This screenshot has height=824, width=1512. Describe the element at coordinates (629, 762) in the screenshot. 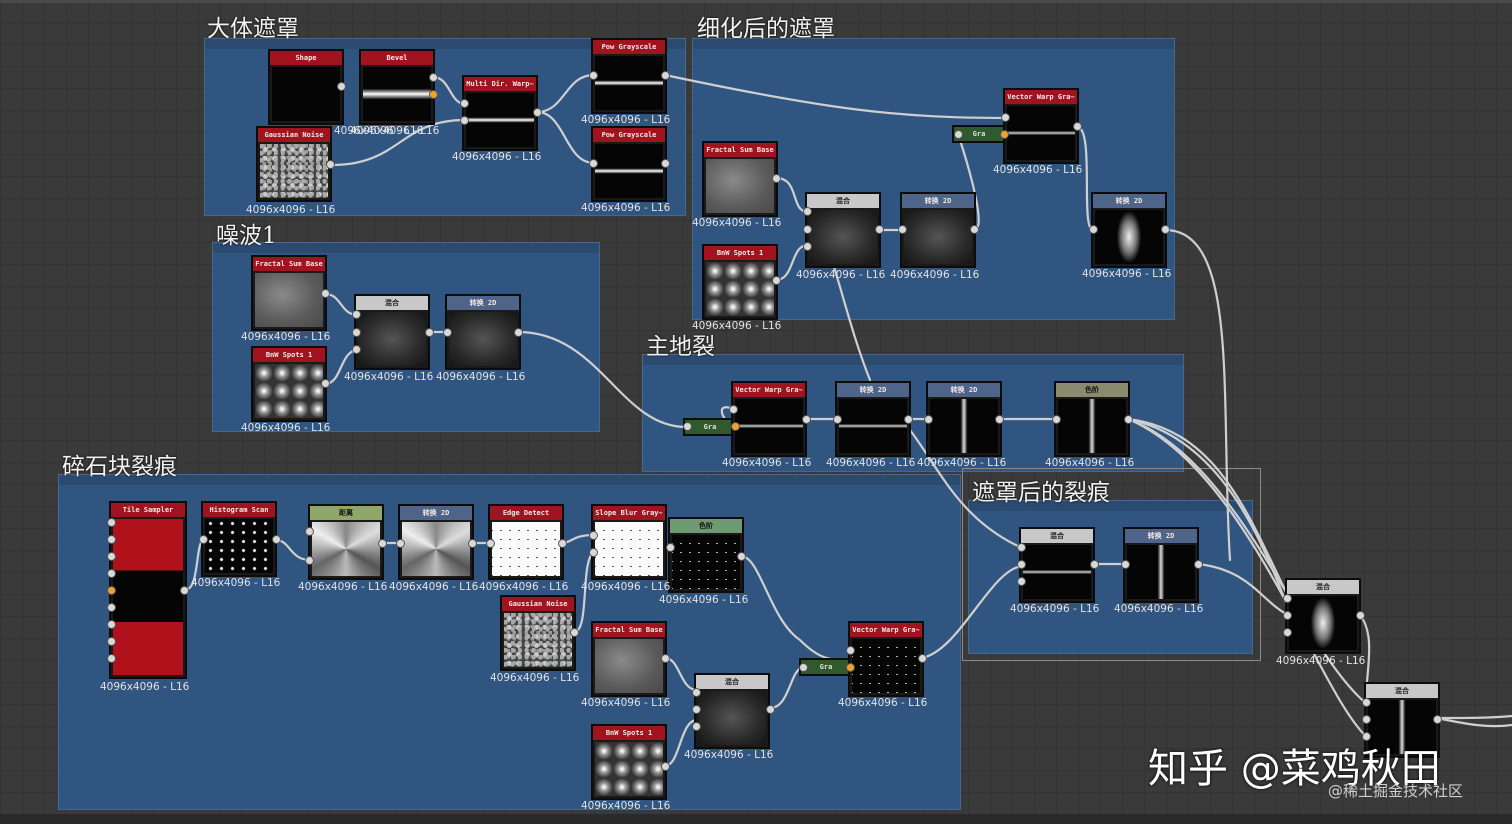

I see `node-bnw-spots-3: BnW Spots 1` at that location.